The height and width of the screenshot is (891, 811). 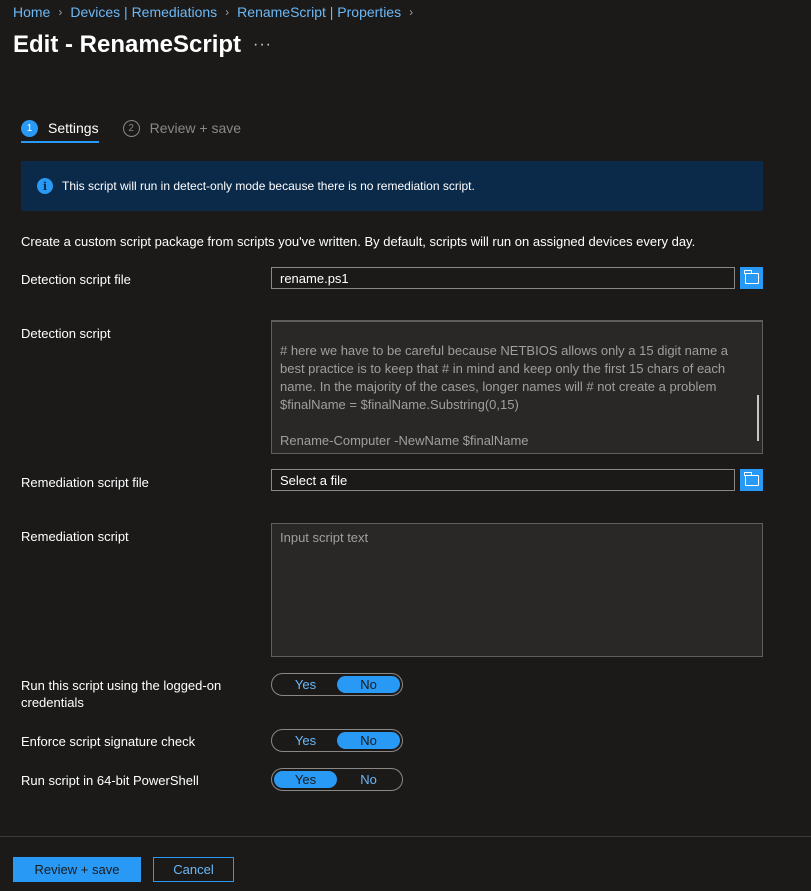 What do you see at coordinates (143, 12) in the screenshot?
I see `breadcrumb-remediations-link: Devices | Remediations` at bounding box center [143, 12].